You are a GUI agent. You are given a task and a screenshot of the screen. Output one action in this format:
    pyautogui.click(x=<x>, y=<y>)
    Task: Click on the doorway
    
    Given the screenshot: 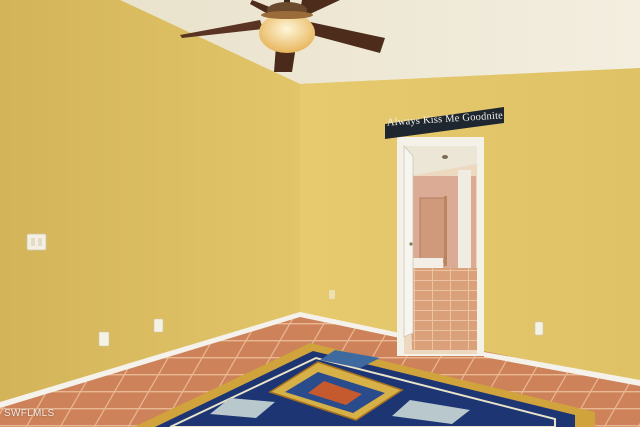 What is the action you would take?
    pyautogui.click(x=440, y=246)
    